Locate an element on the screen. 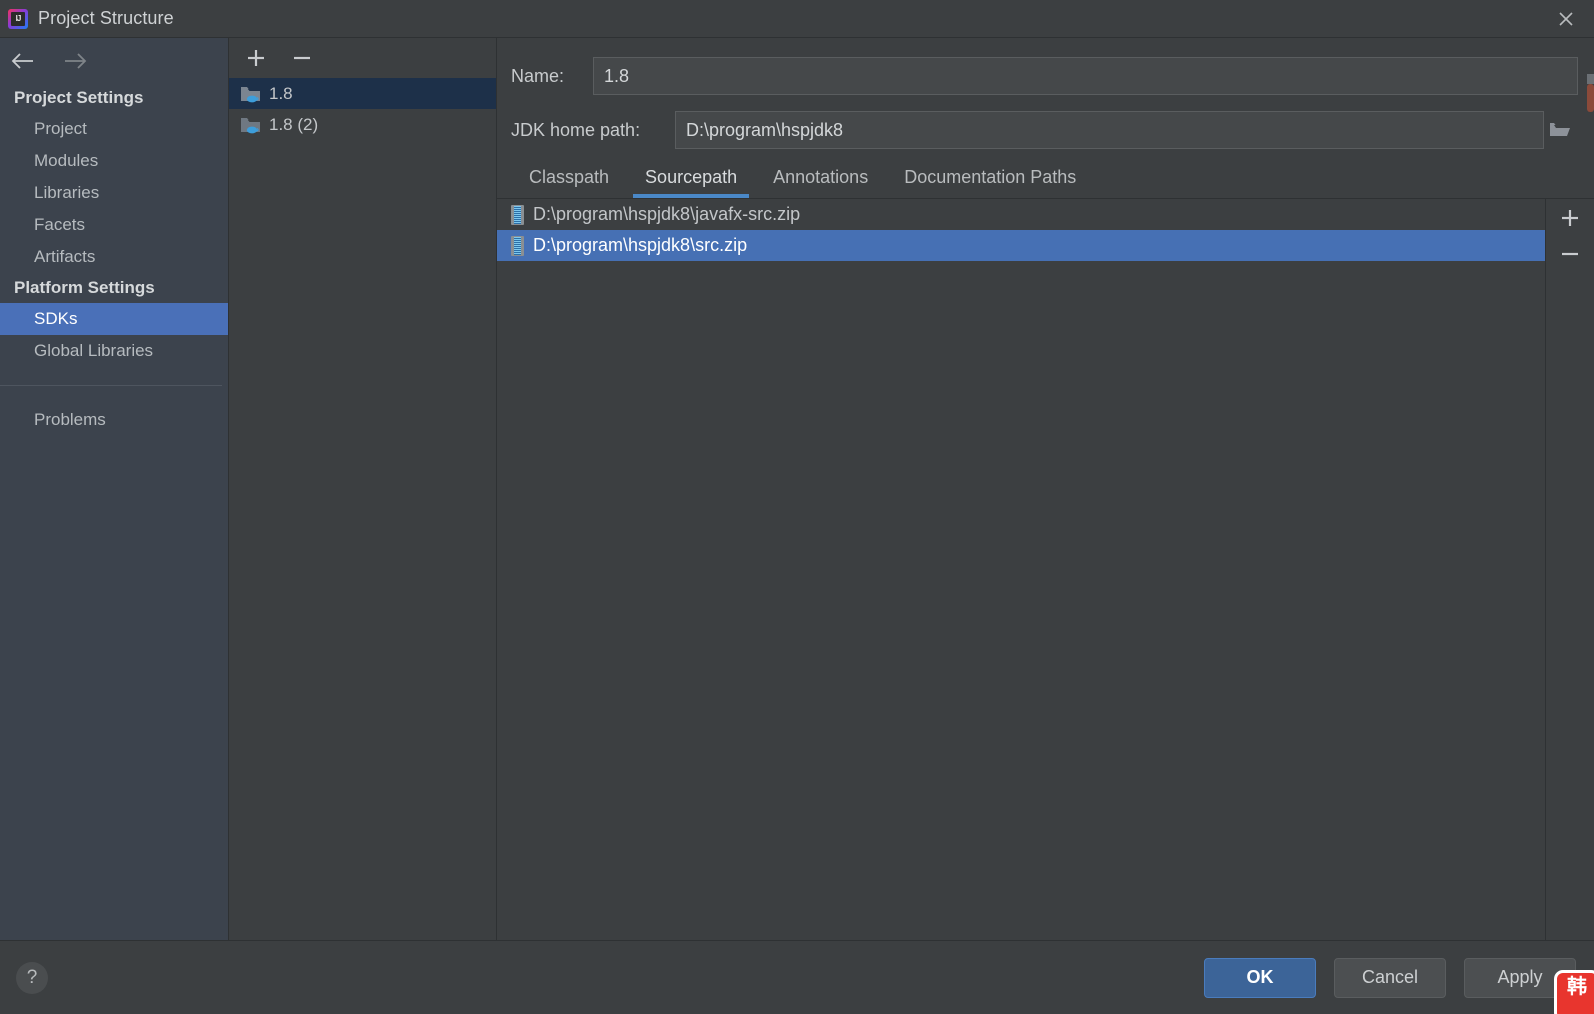 The height and width of the screenshot is (1014, 1594). window-title: Project Structure is located at coordinates (106, 18).